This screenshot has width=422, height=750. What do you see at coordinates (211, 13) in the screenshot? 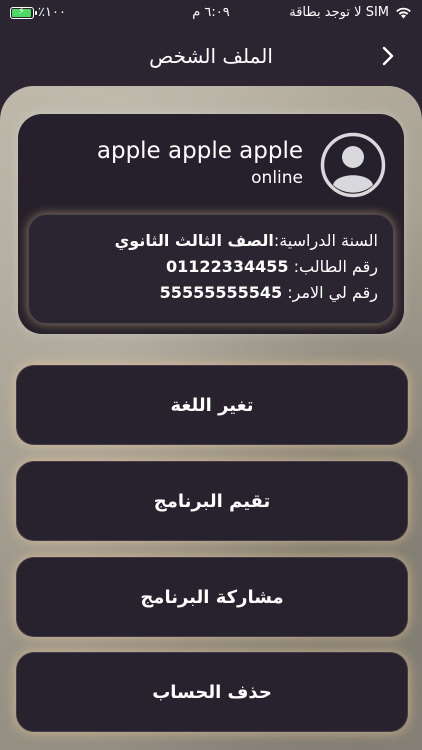
I see `status-bar: ⚡ ٪١٠٠ ٦:٠٩ م لا توجد بطاقة SIM` at bounding box center [211, 13].